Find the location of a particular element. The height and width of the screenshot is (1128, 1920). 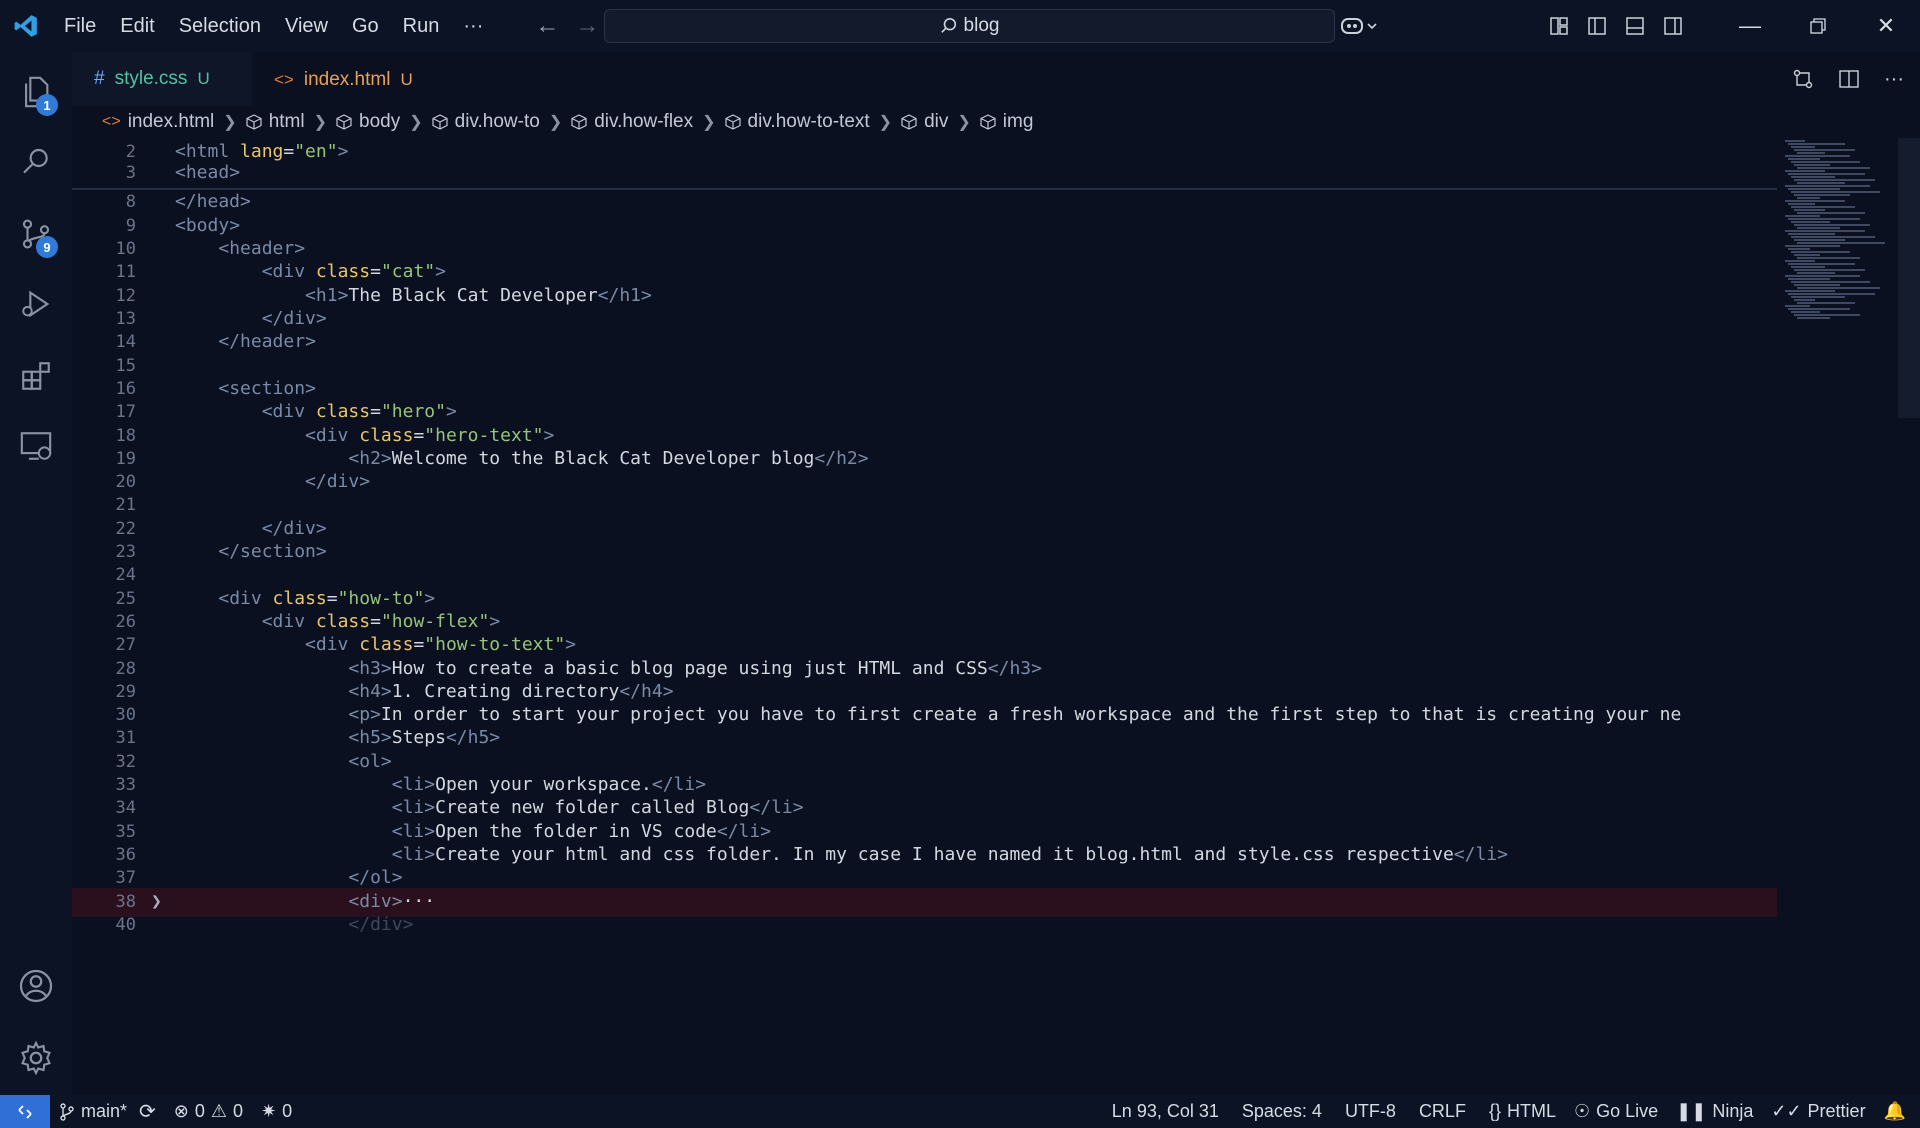

menu-more: ··· is located at coordinates (473, 26).